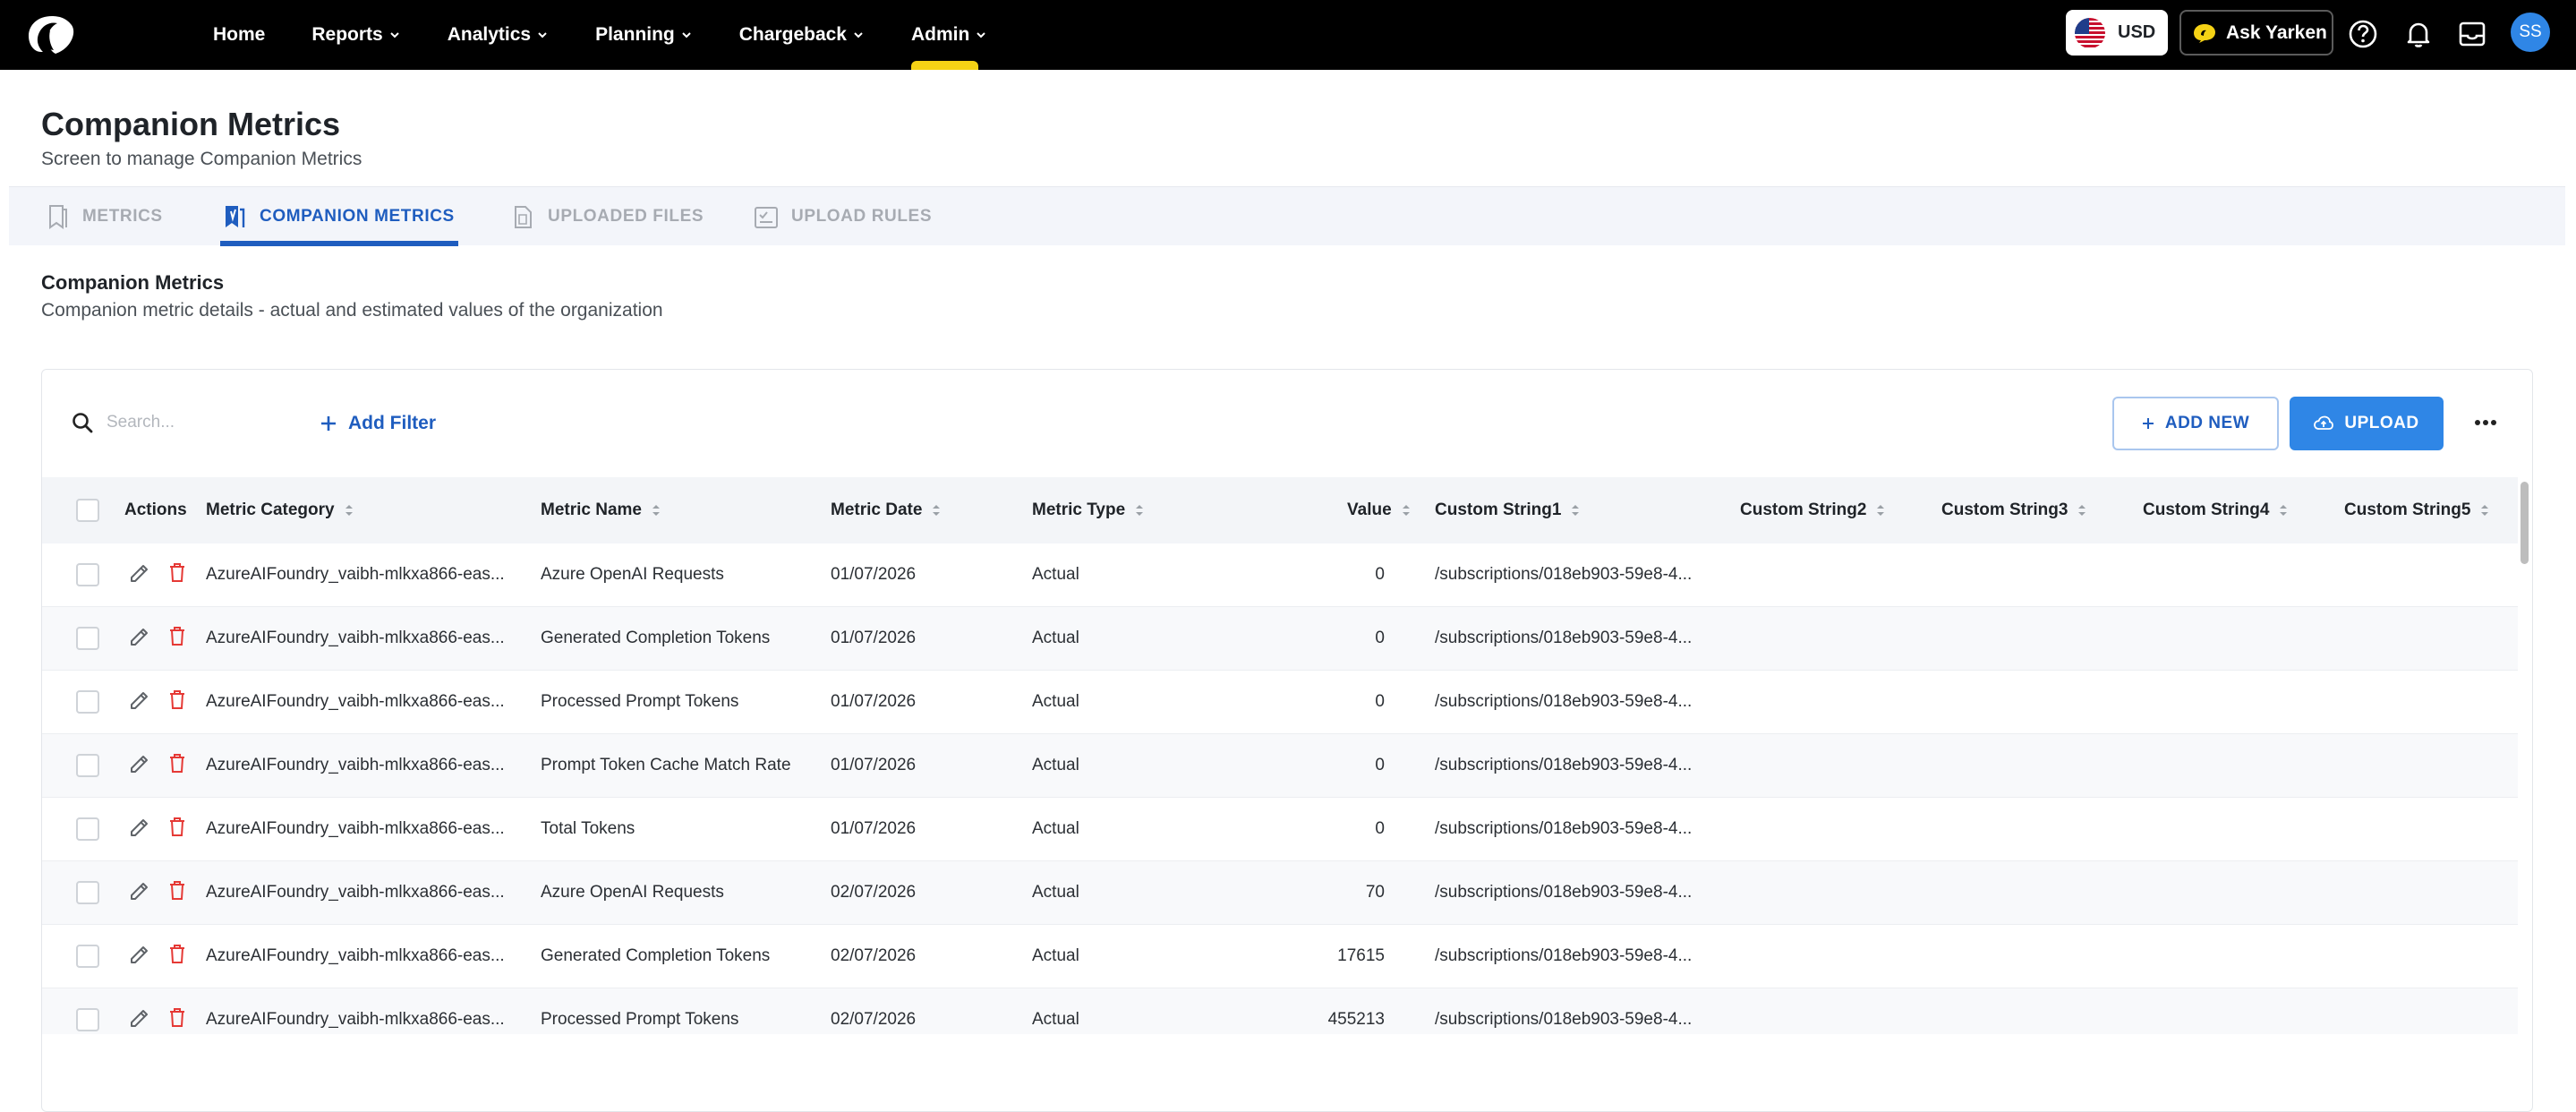 This screenshot has width=2576, height=1112. Describe the element at coordinates (235, 216) in the screenshot. I see `companion-metrics-icon` at that location.